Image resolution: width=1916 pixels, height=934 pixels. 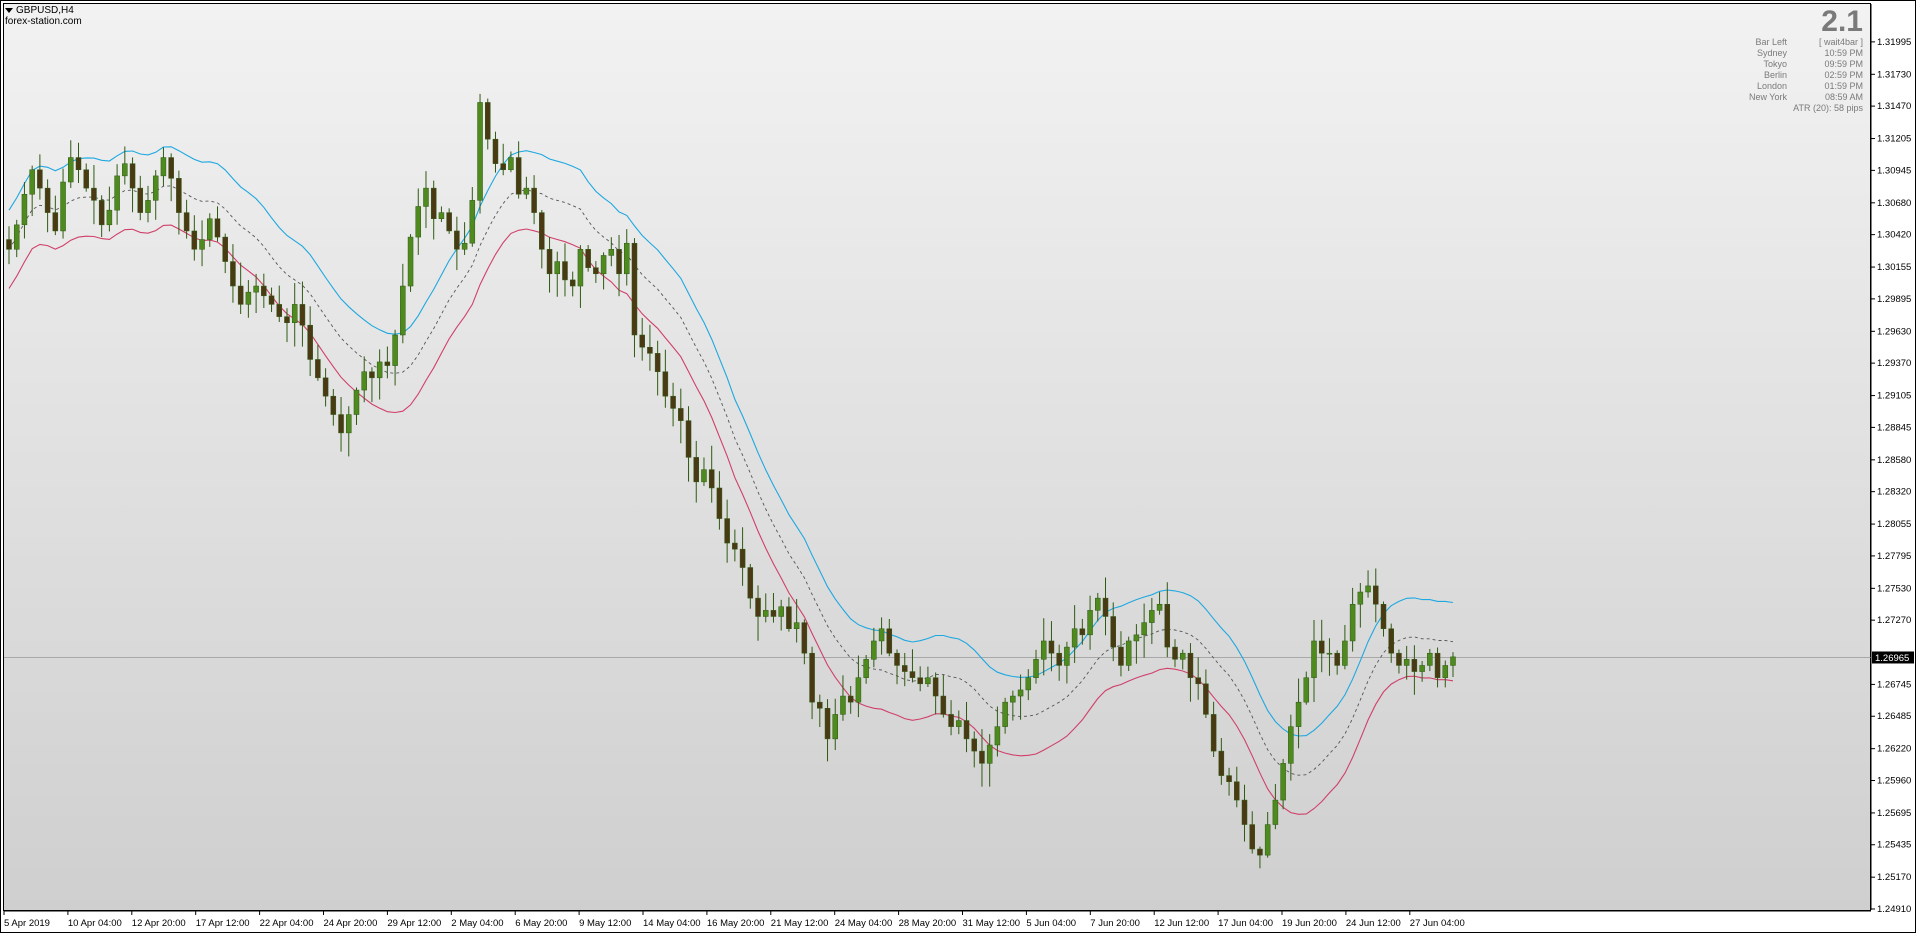 What do you see at coordinates (1840, 42) in the screenshot?
I see `info-row-value: [ wait4bar ]` at bounding box center [1840, 42].